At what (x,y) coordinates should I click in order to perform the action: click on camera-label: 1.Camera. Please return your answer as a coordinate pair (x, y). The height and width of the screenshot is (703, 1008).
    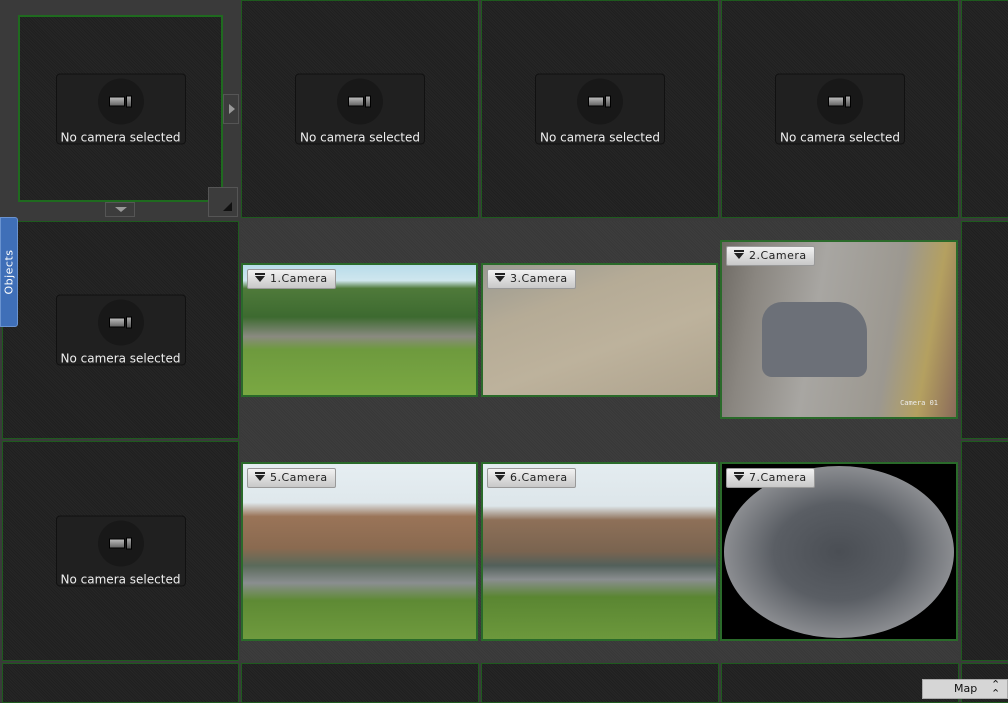
    Looking at the image, I should click on (291, 279).